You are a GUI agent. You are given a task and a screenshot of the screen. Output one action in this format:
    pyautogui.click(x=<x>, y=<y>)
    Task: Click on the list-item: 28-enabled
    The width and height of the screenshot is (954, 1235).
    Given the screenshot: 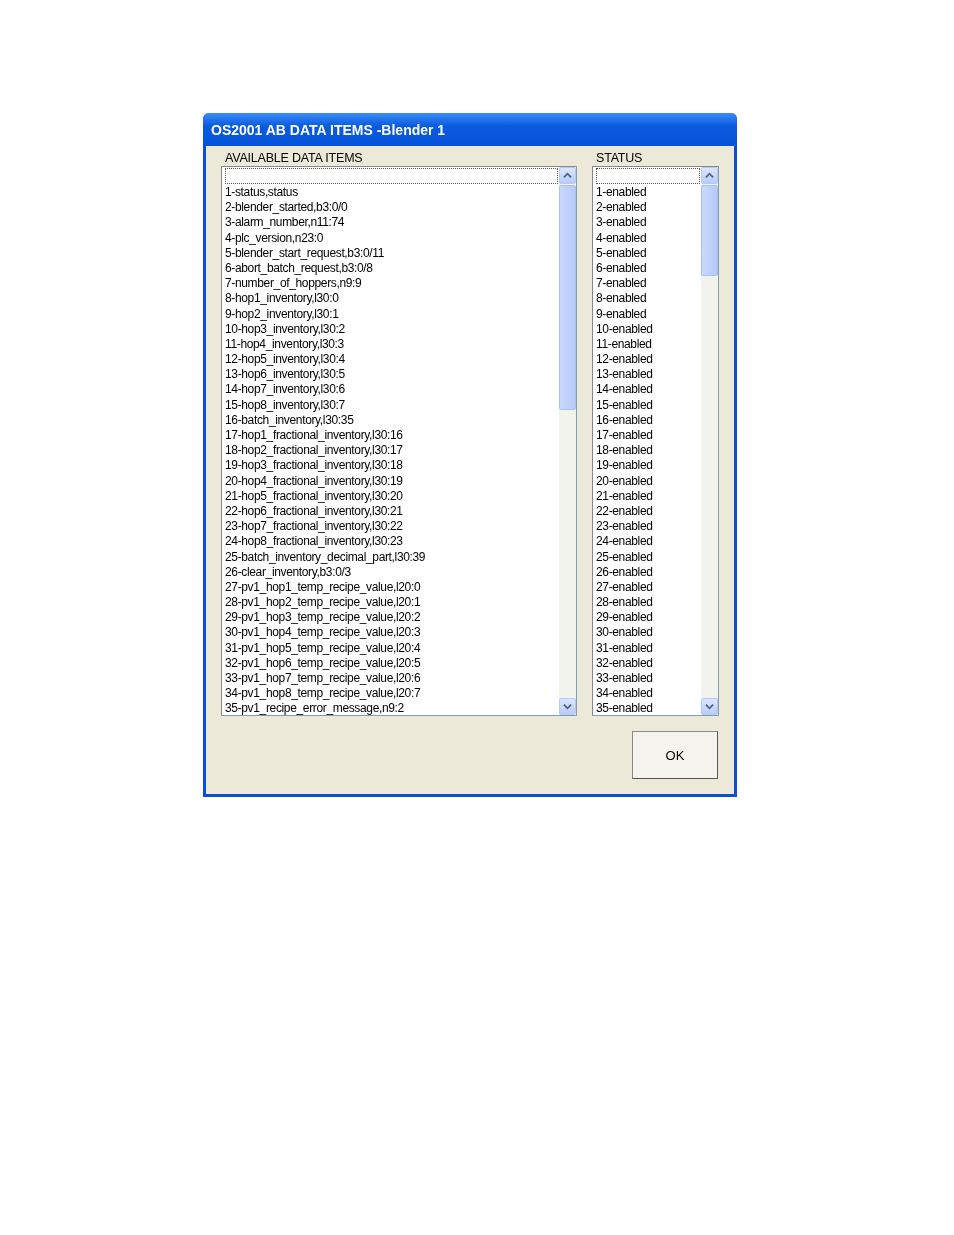 What is the action you would take?
    pyautogui.click(x=647, y=603)
    